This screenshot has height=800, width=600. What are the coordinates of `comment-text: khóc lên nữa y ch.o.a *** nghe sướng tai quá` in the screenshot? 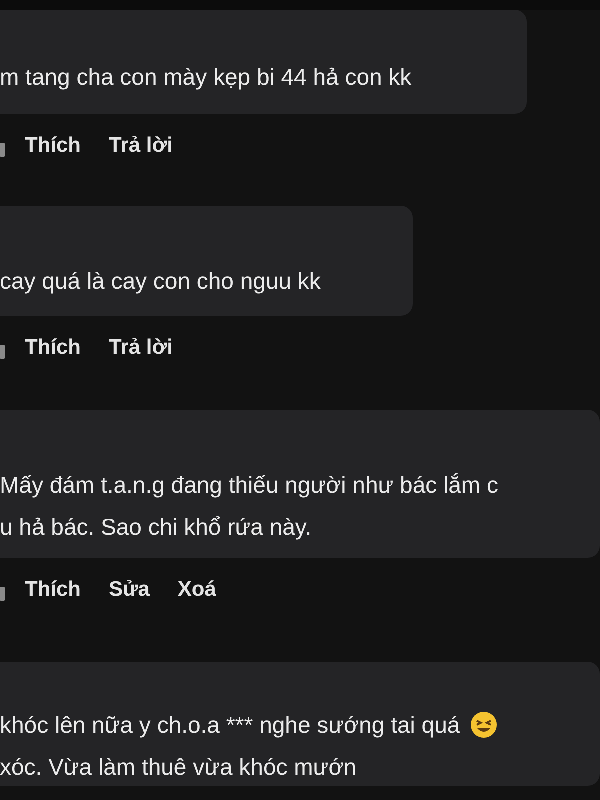 It's located at (230, 725).